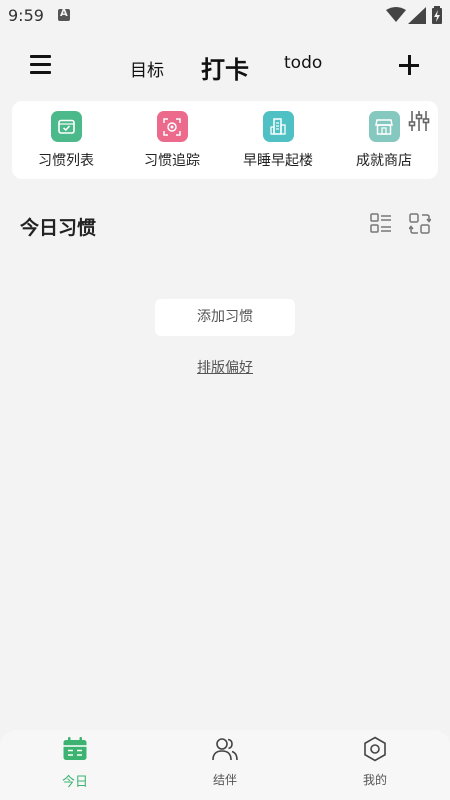  Describe the element at coordinates (278, 161) in the screenshot. I see `shortcut-label: 早睡早起楼` at that location.